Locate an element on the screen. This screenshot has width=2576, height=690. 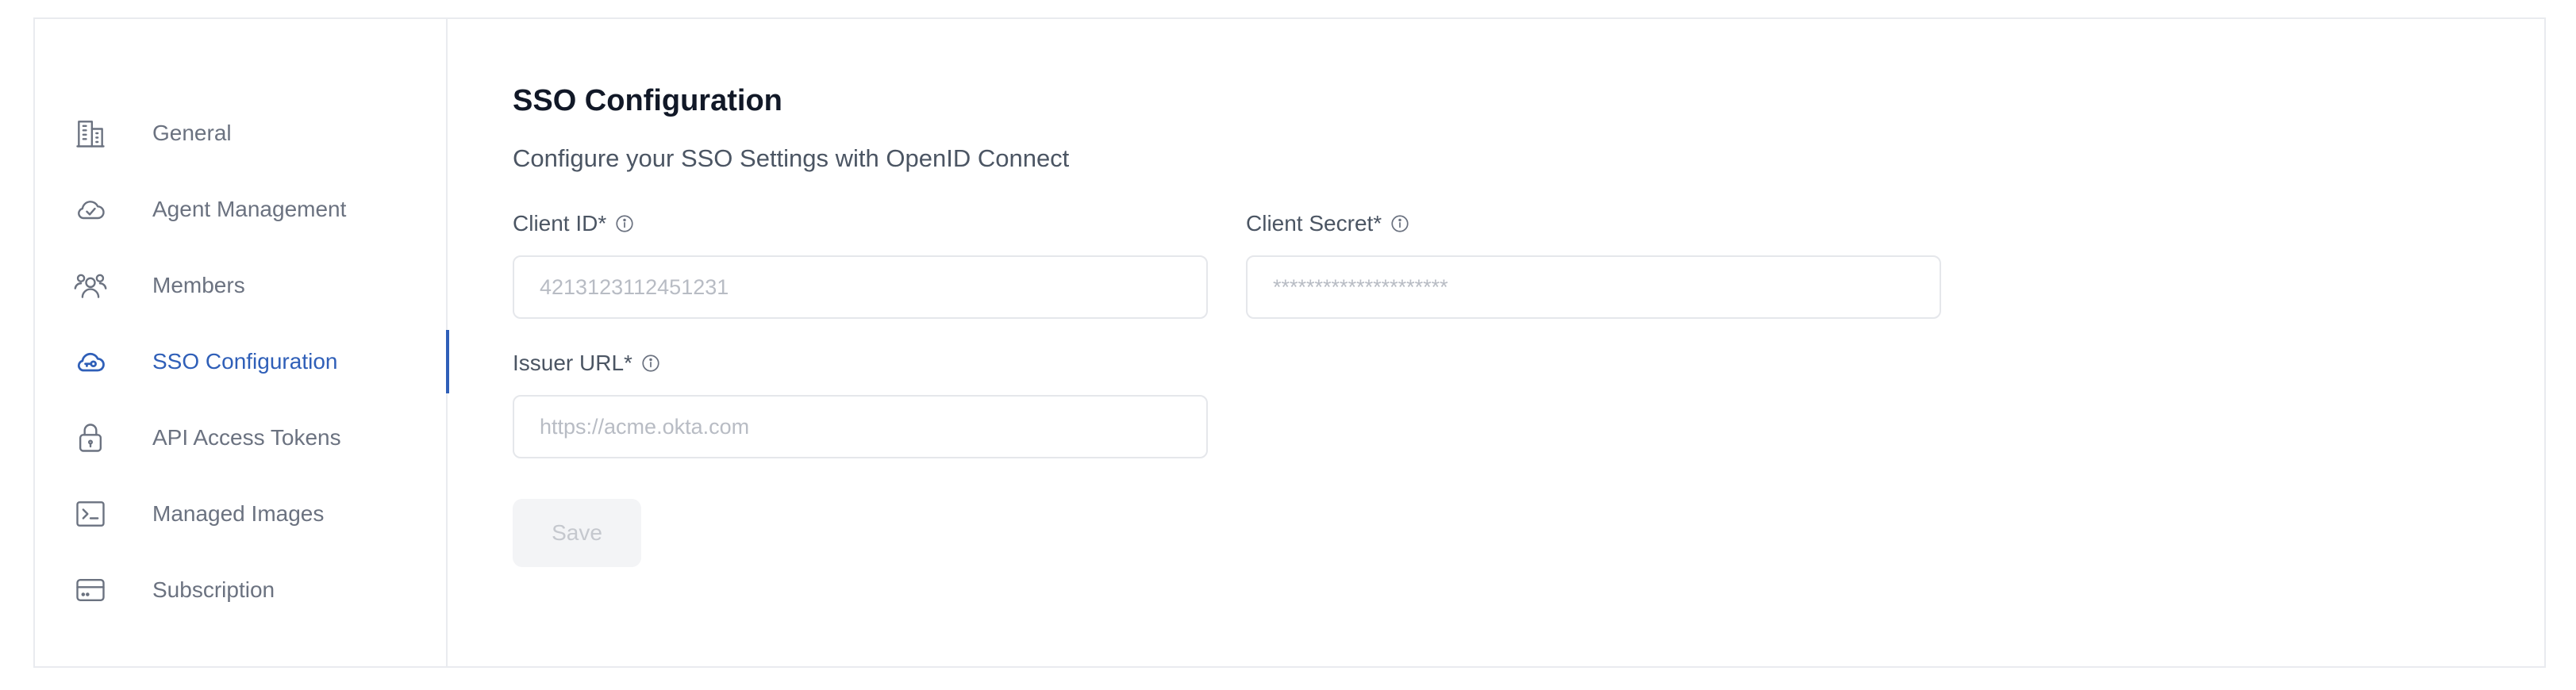
sidebar-item-label: Subscription is located at coordinates (213, 590).